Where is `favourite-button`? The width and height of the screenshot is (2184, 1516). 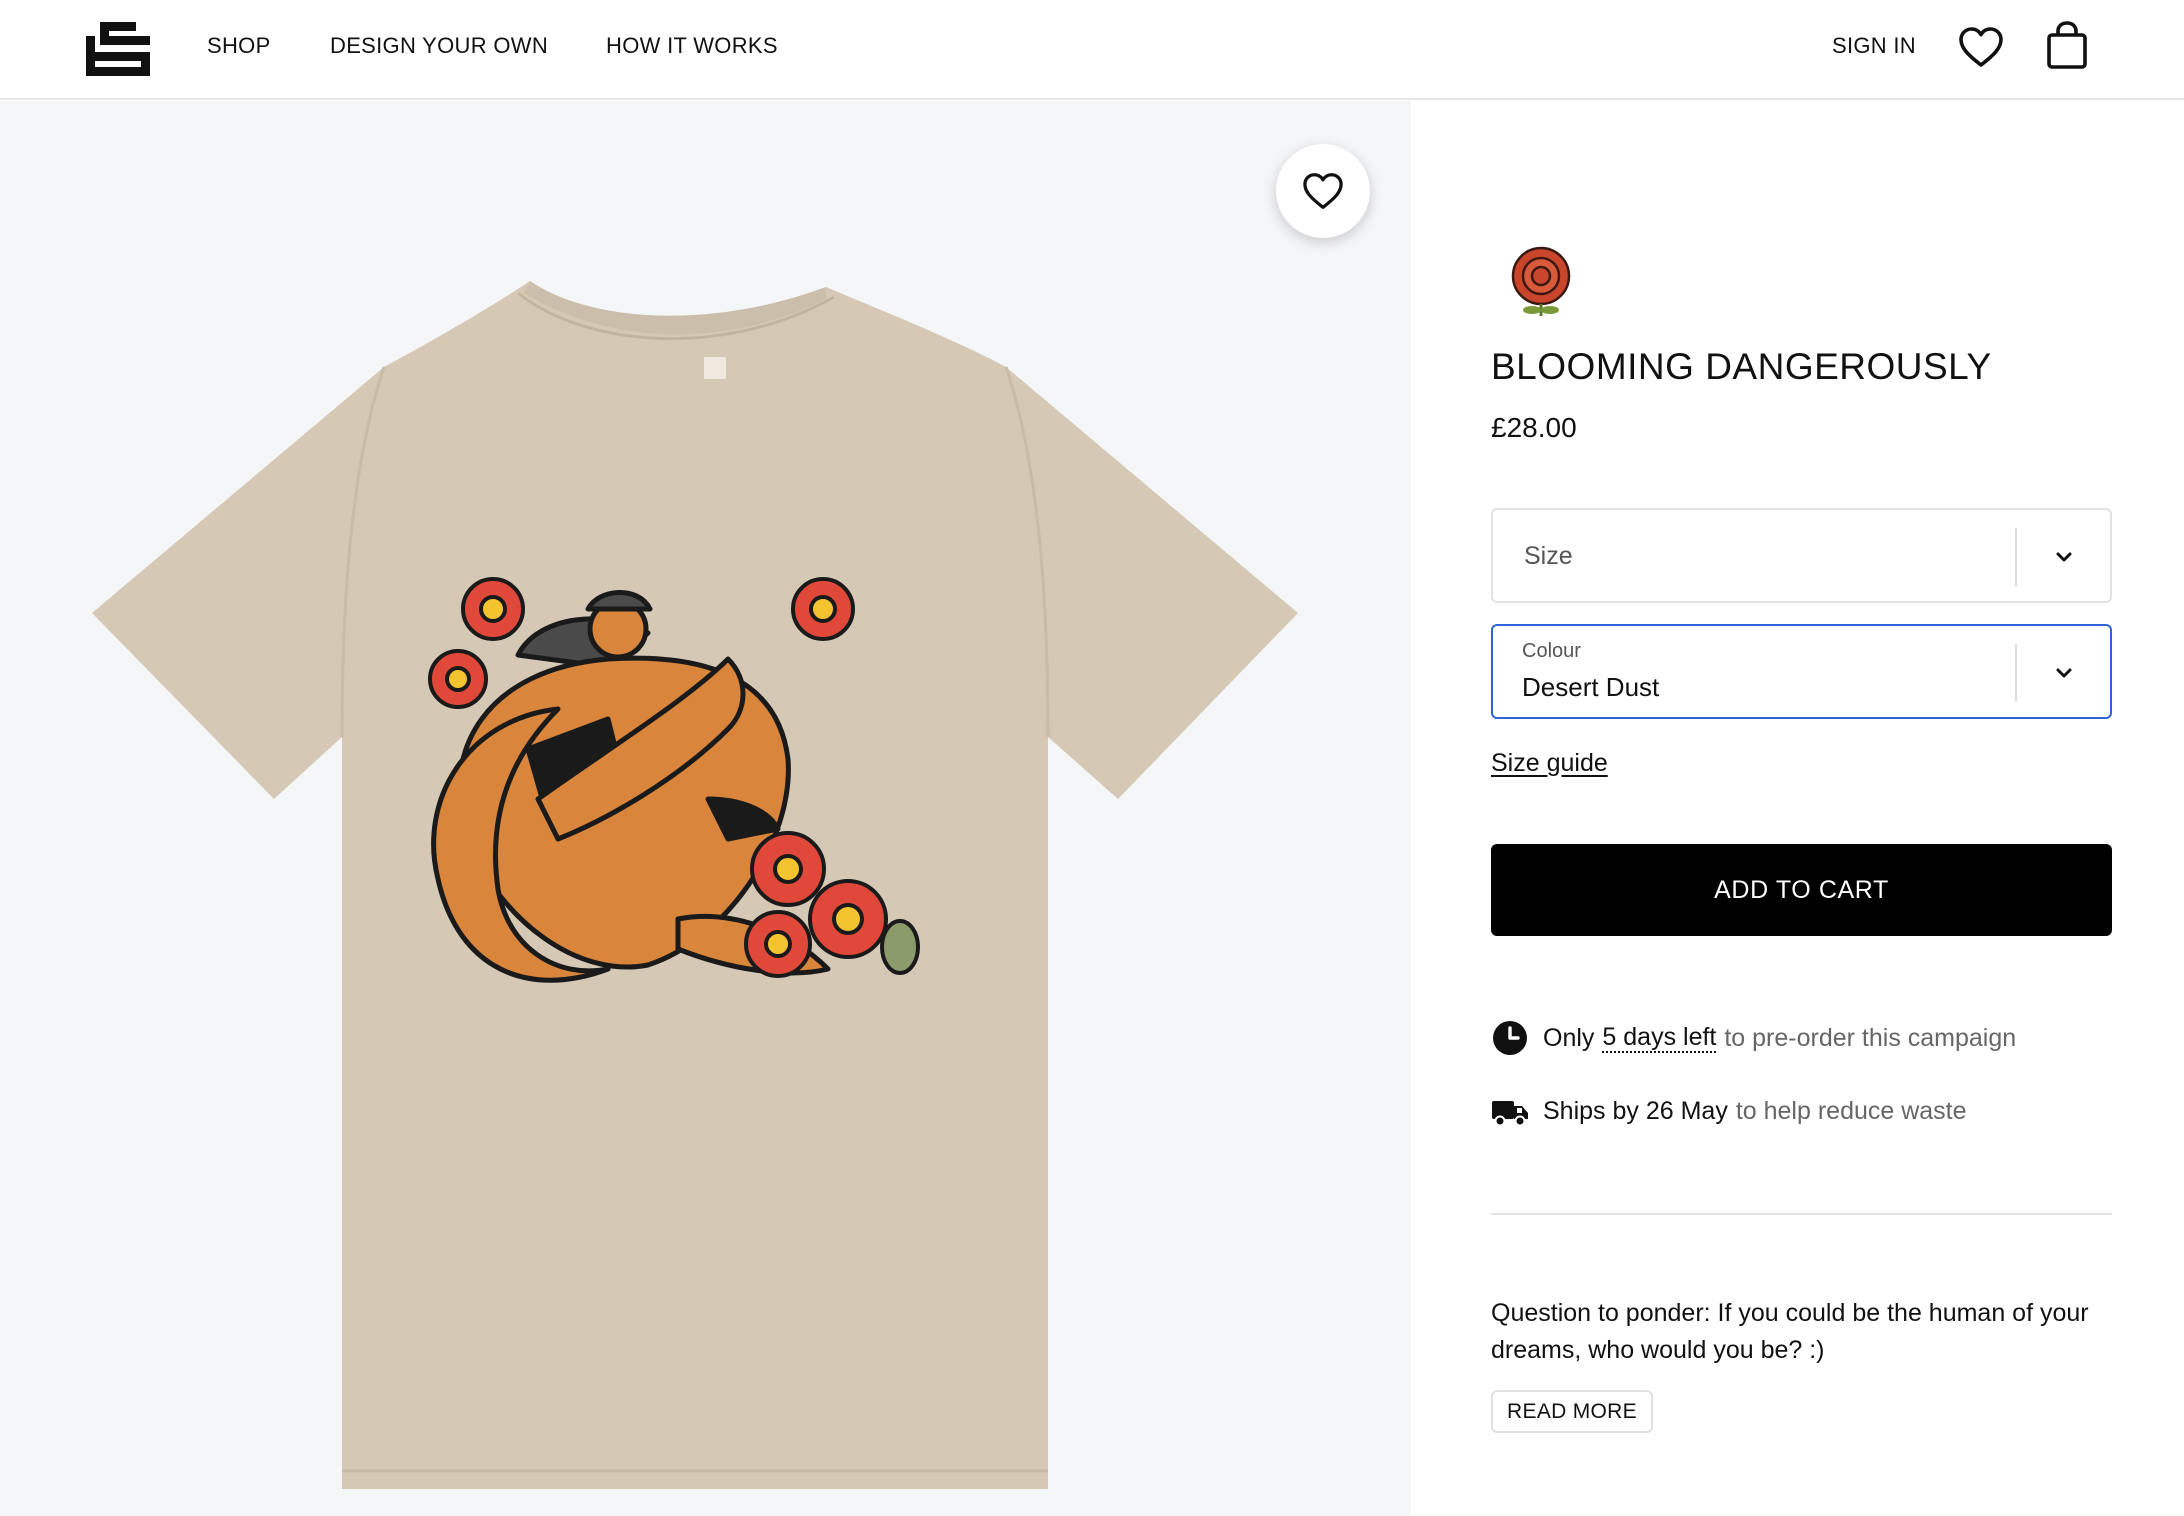
favourite-button is located at coordinates (1323, 191).